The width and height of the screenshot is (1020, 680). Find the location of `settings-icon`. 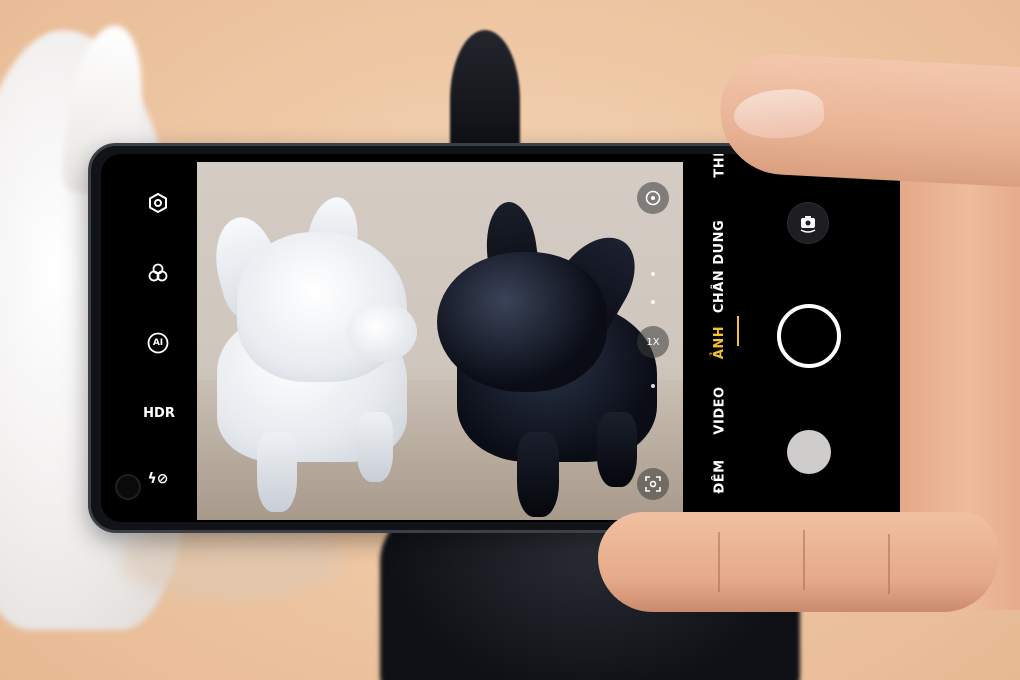

settings-icon is located at coordinates (158, 203).